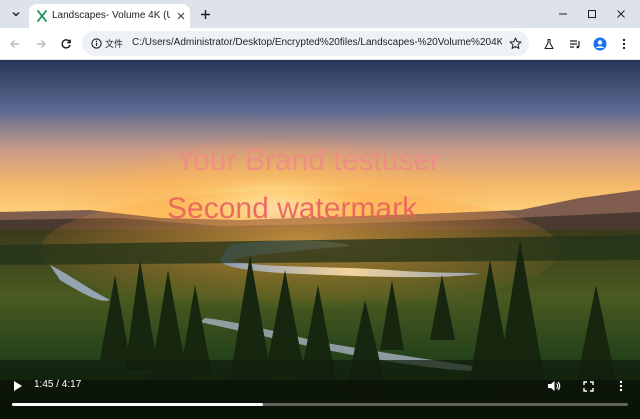  I want to click on new-tab-button, so click(205, 14).